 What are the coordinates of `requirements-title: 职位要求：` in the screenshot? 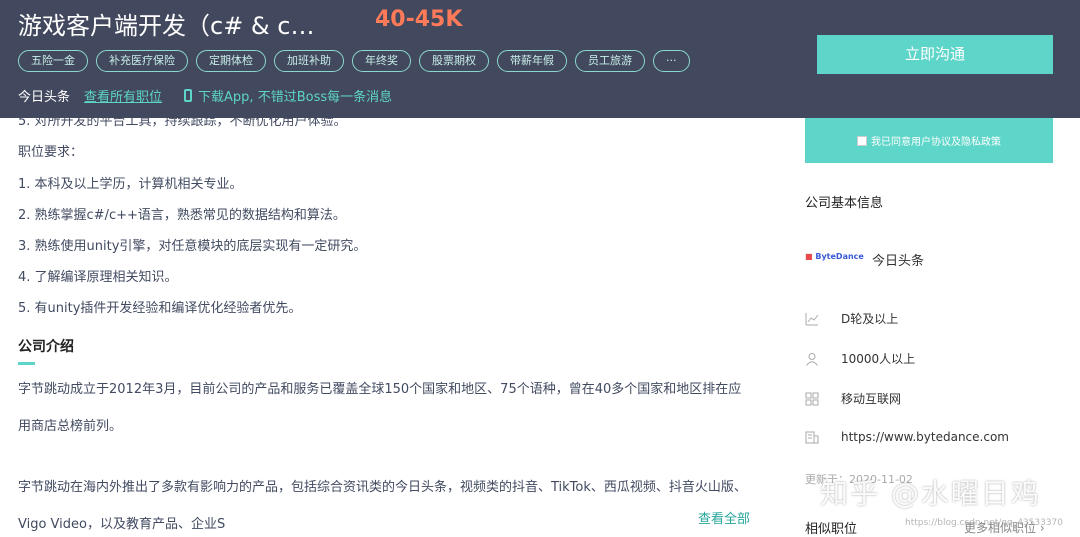 It's located at (51, 152).